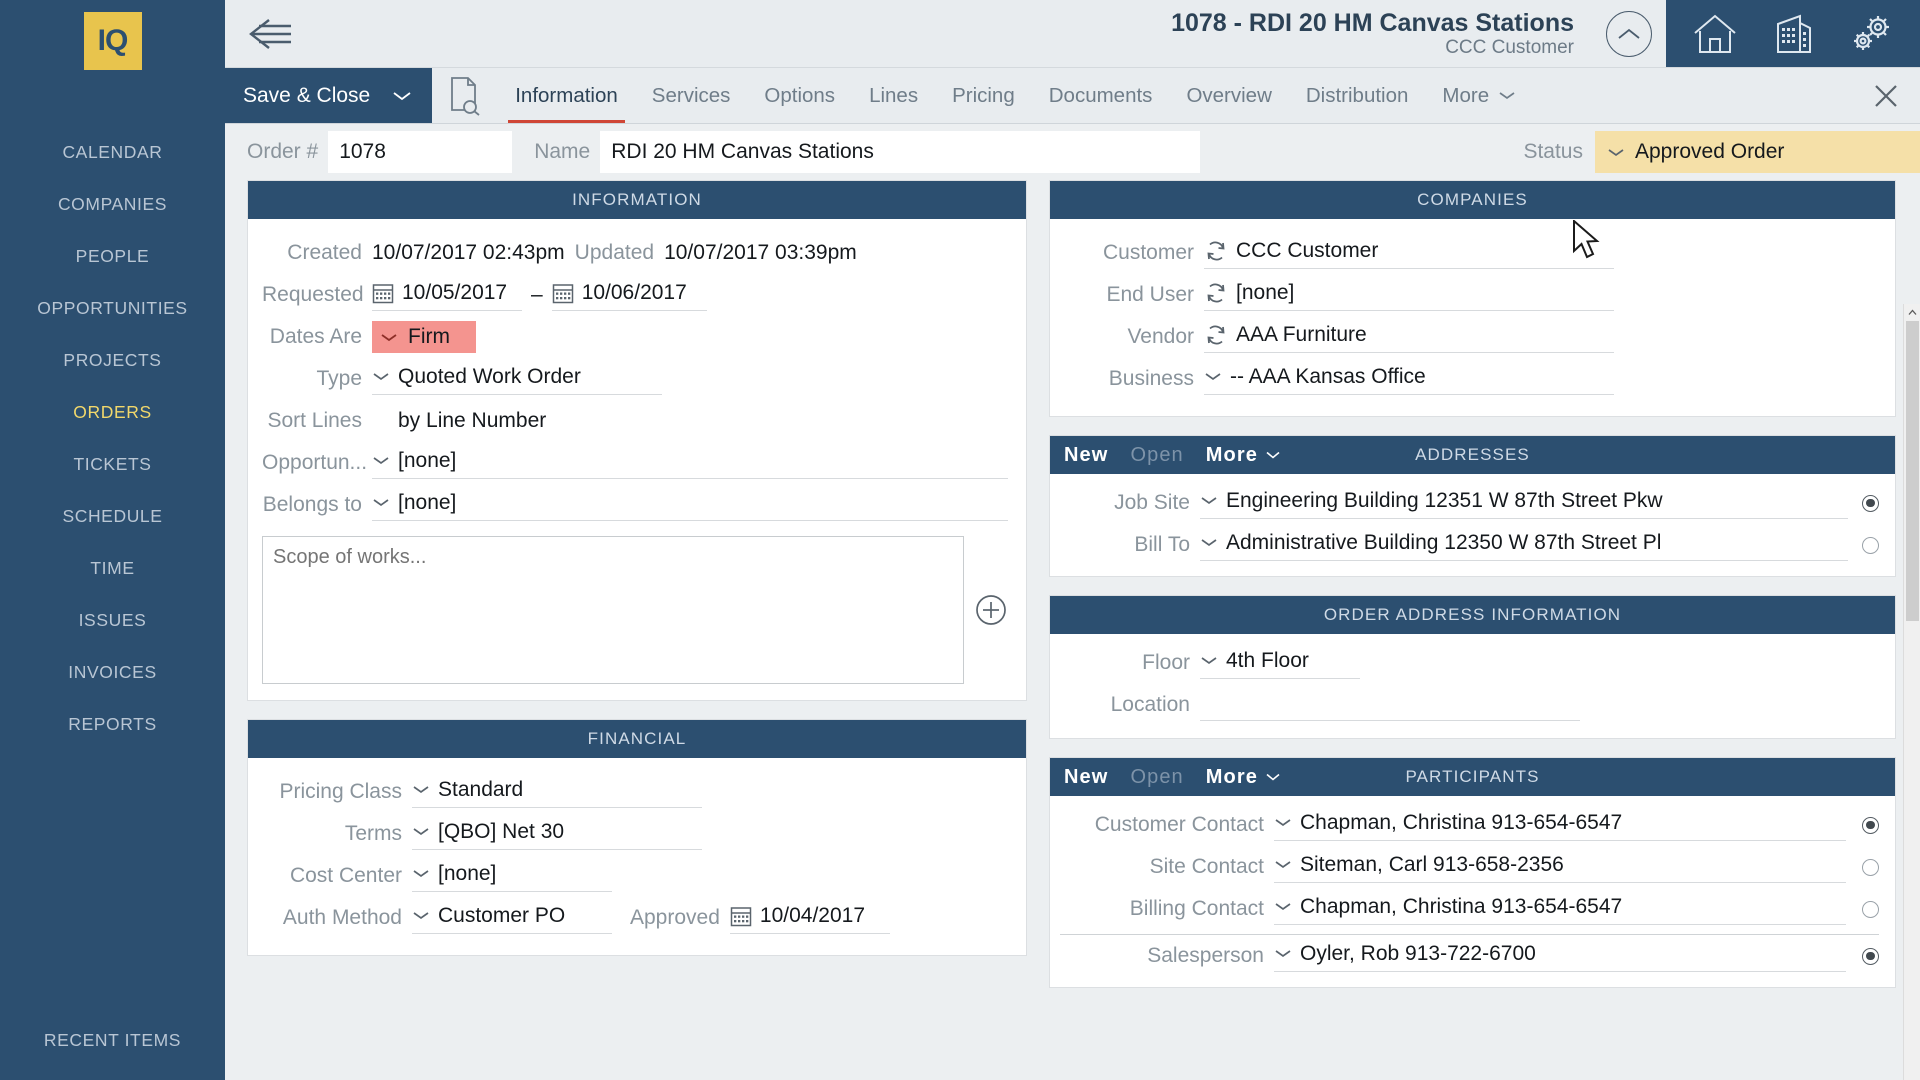  Describe the element at coordinates (329, 95) in the screenshot. I see `save-and-close-button: Save & Close` at that location.